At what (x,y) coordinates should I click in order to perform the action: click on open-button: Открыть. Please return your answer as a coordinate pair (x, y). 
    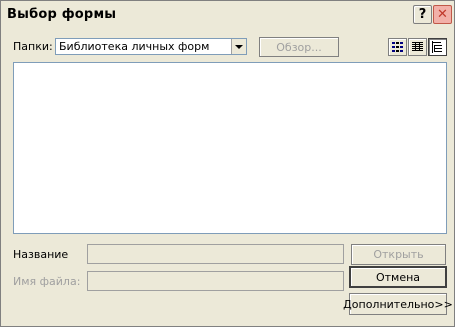
    Looking at the image, I should click on (398, 254).